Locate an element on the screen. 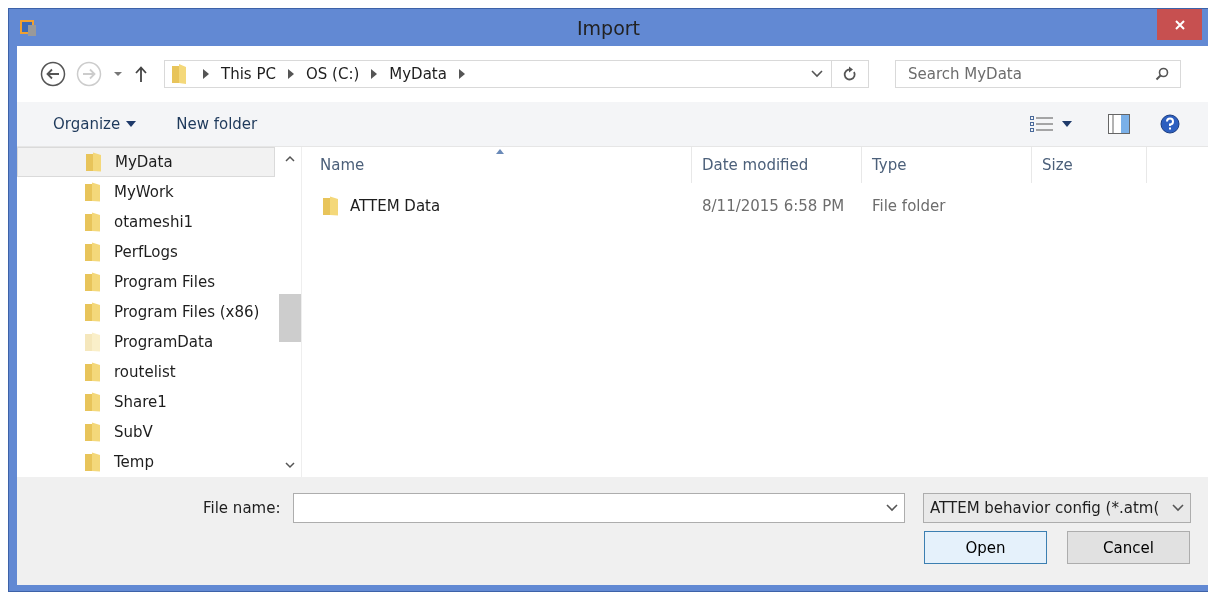  sidebar-item: Program Files is located at coordinates (146, 282).